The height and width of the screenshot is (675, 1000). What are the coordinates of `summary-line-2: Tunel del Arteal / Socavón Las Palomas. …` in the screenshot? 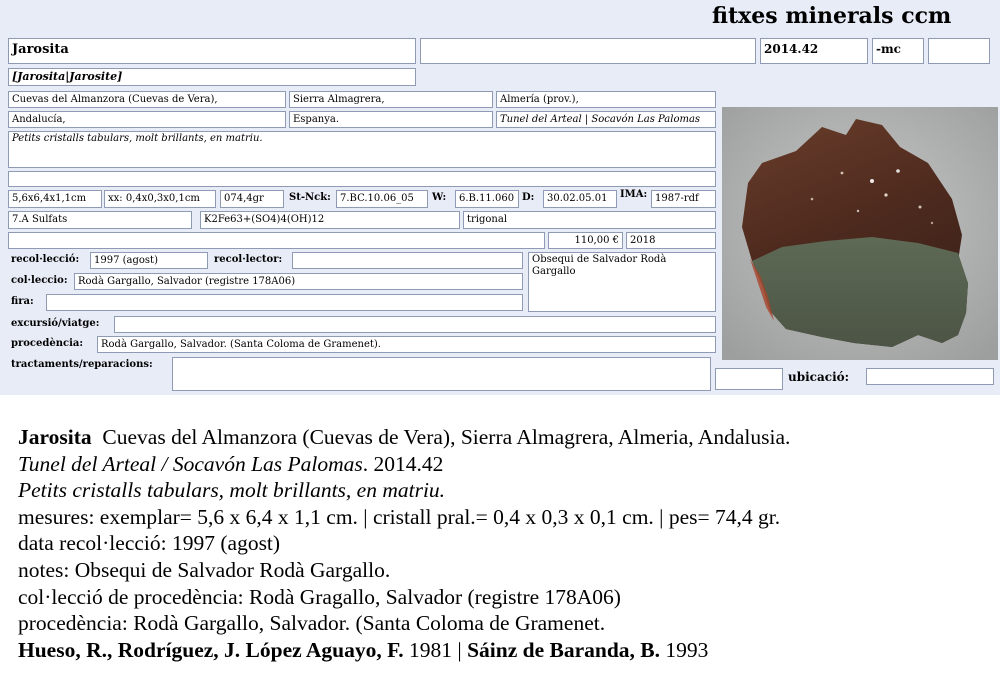 It's located at (505, 464).